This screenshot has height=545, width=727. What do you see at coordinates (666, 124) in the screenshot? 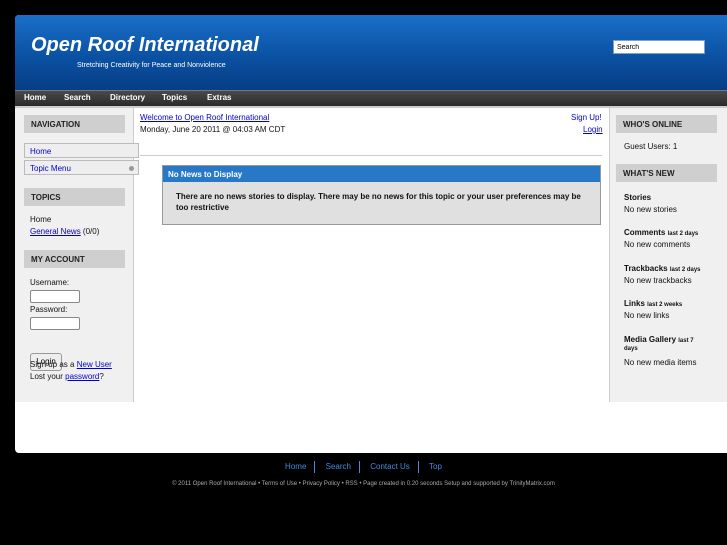
I see `whos-online-title: WHO'S ONLINE` at bounding box center [666, 124].